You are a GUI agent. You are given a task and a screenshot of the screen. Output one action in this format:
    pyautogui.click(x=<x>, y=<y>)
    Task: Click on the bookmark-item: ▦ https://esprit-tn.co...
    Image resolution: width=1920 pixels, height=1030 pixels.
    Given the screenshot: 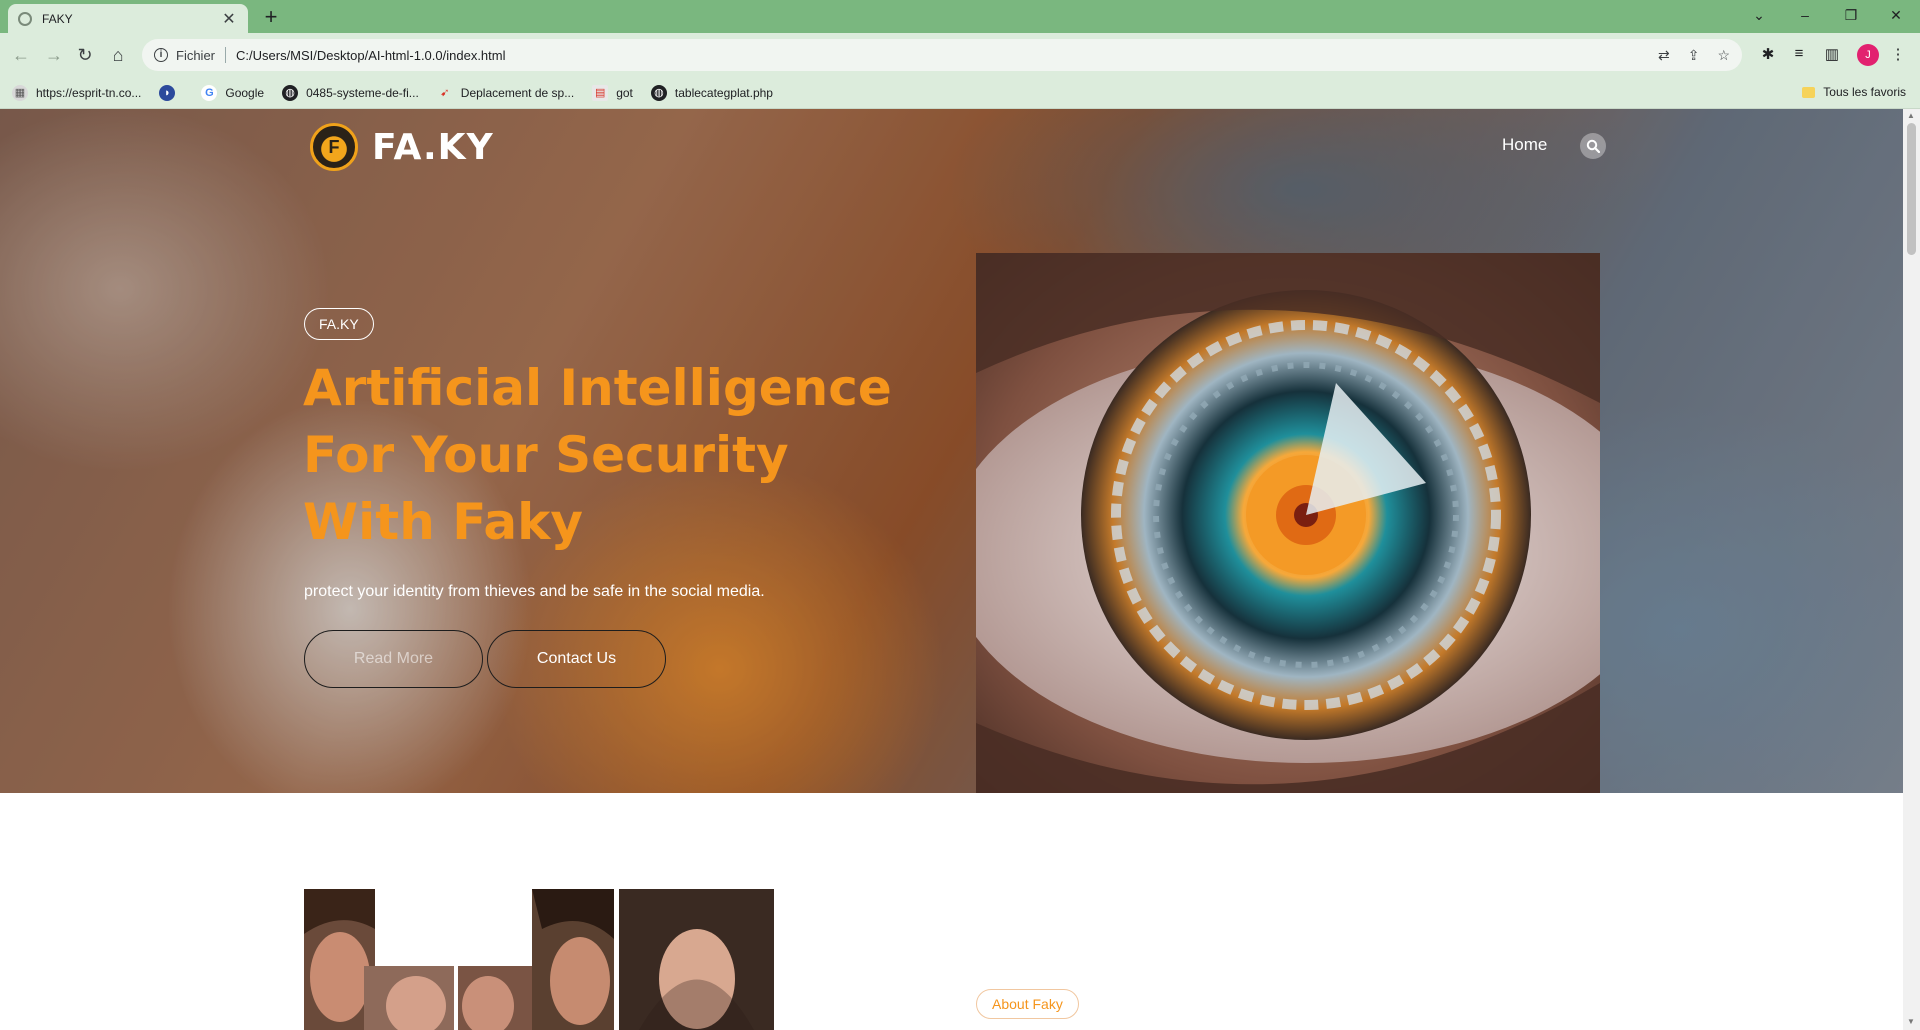 What is the action you would take?
    pyautogui.click(x=76, y=92)
    